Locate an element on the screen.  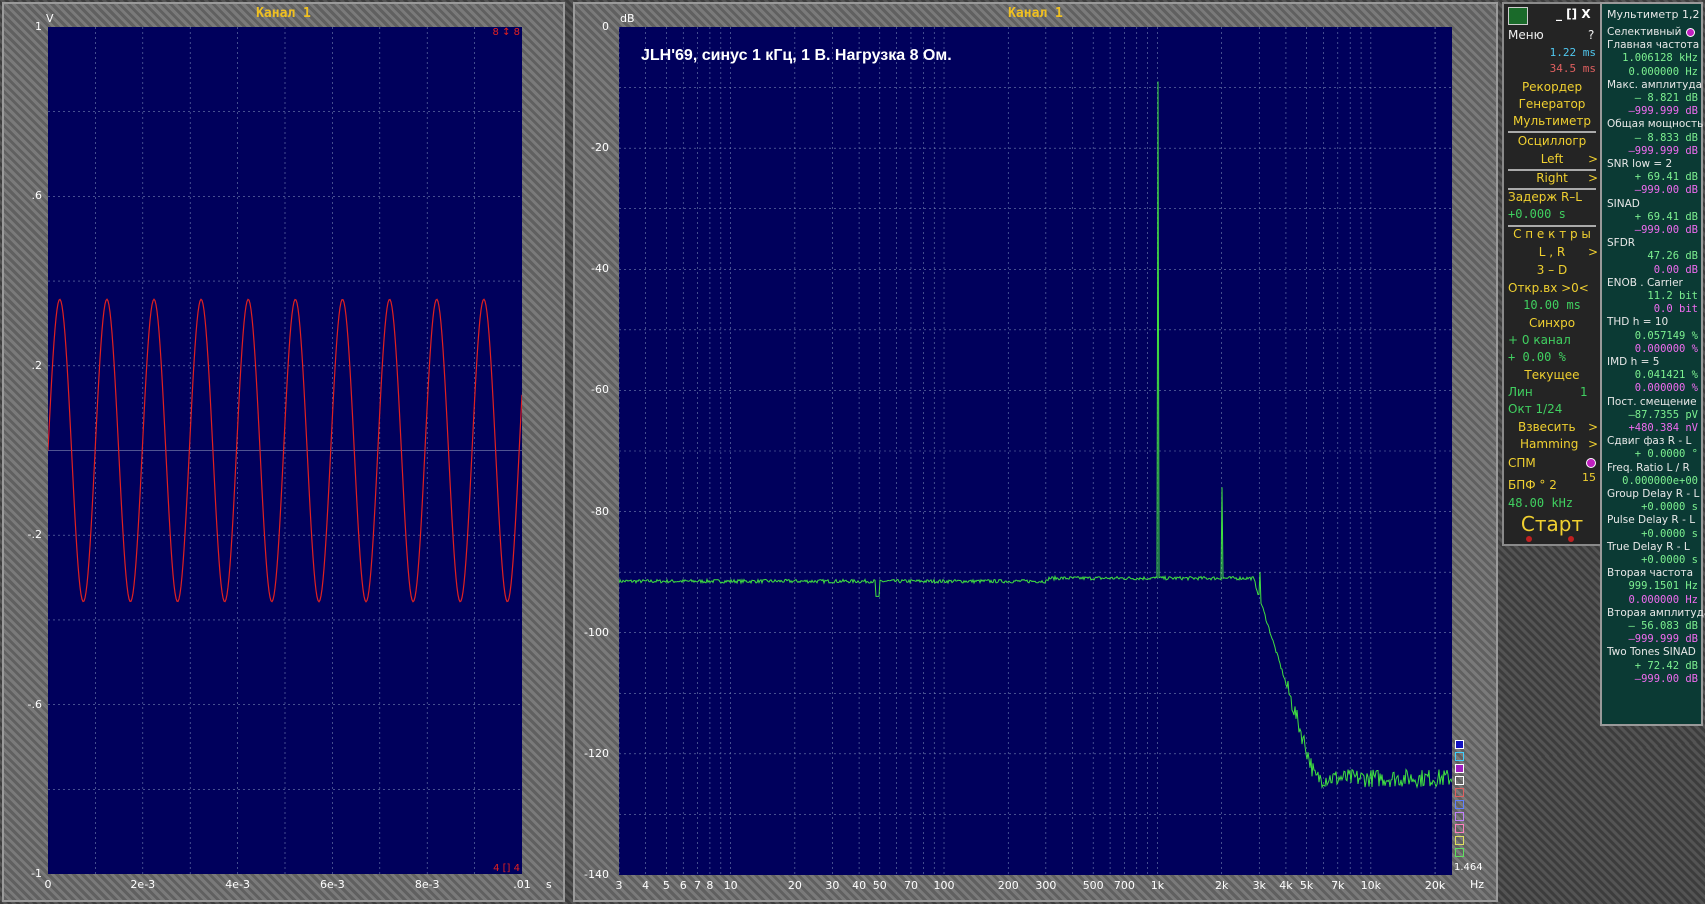
color-box-white is located at coordinates (1459, 780).